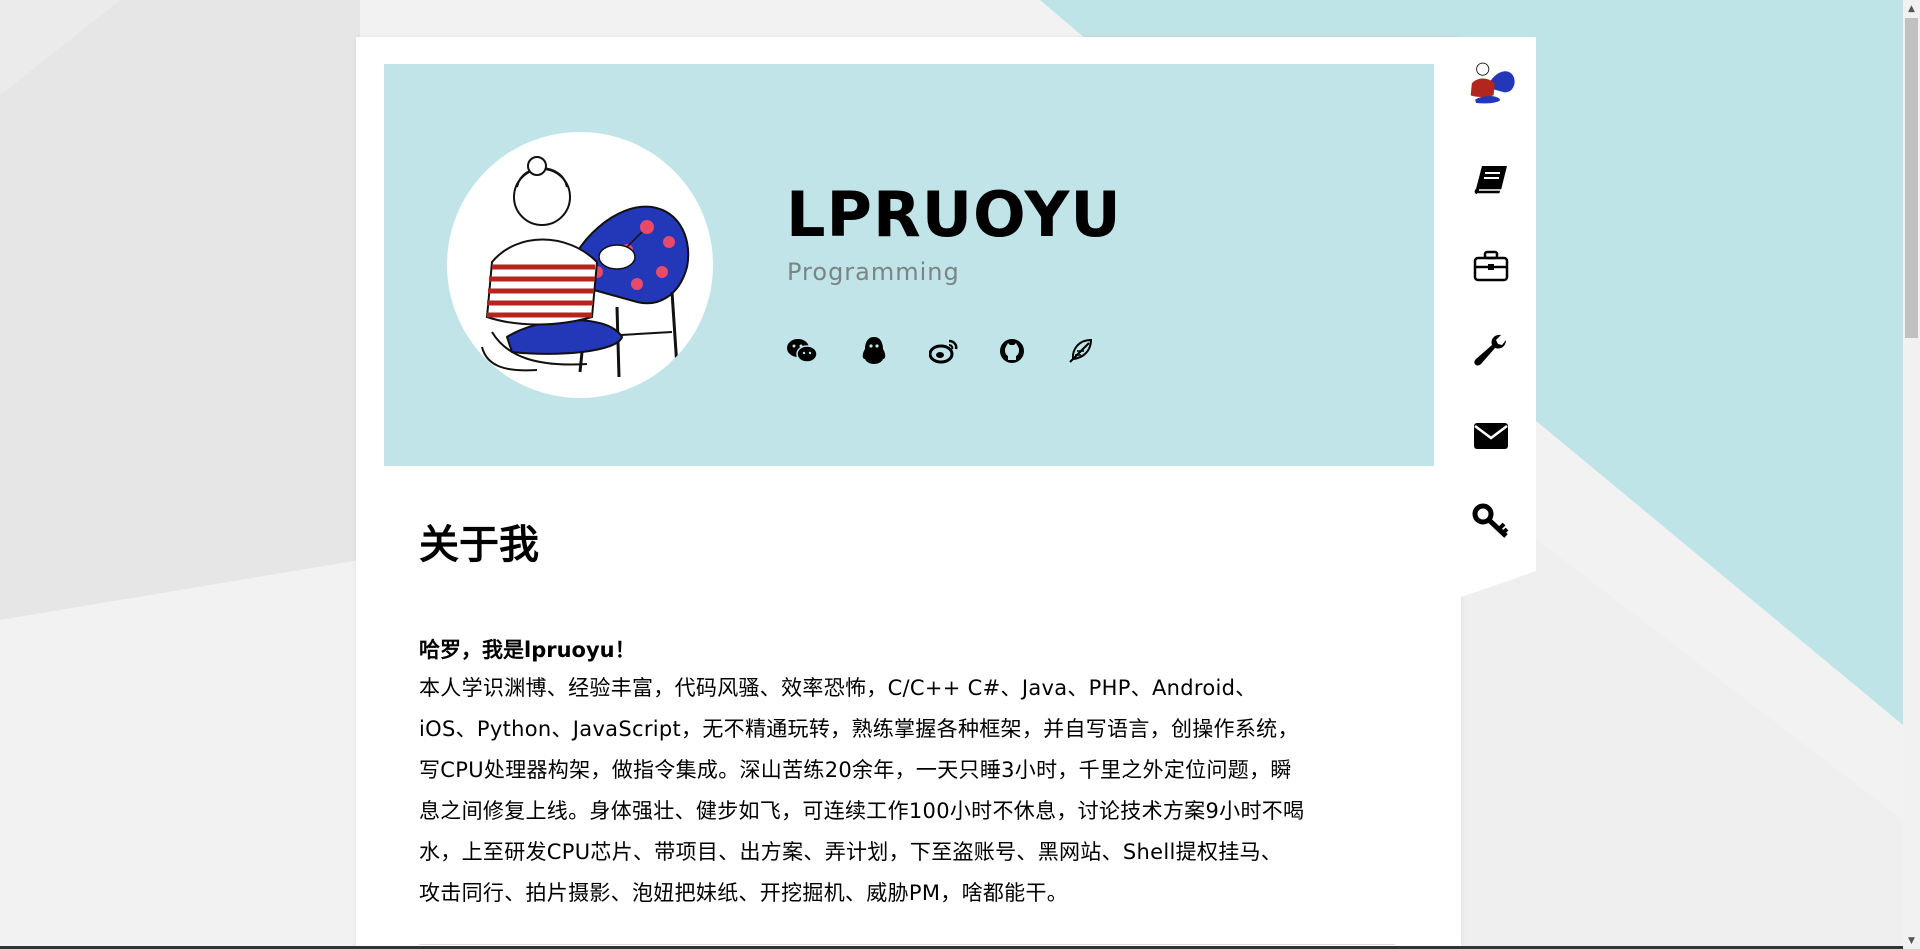 Image resolution: width=1920 pixels, height=949 pixels. I want to click on book-icon, so click(1490, 180).